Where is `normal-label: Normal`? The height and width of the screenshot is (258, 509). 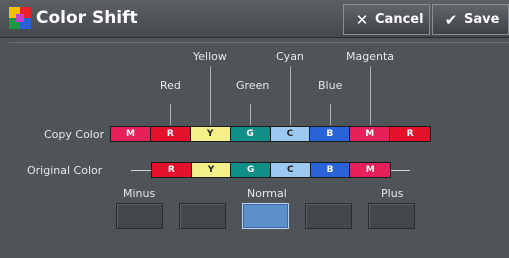
normal-label: Normal is located at coordinates (267, 193).